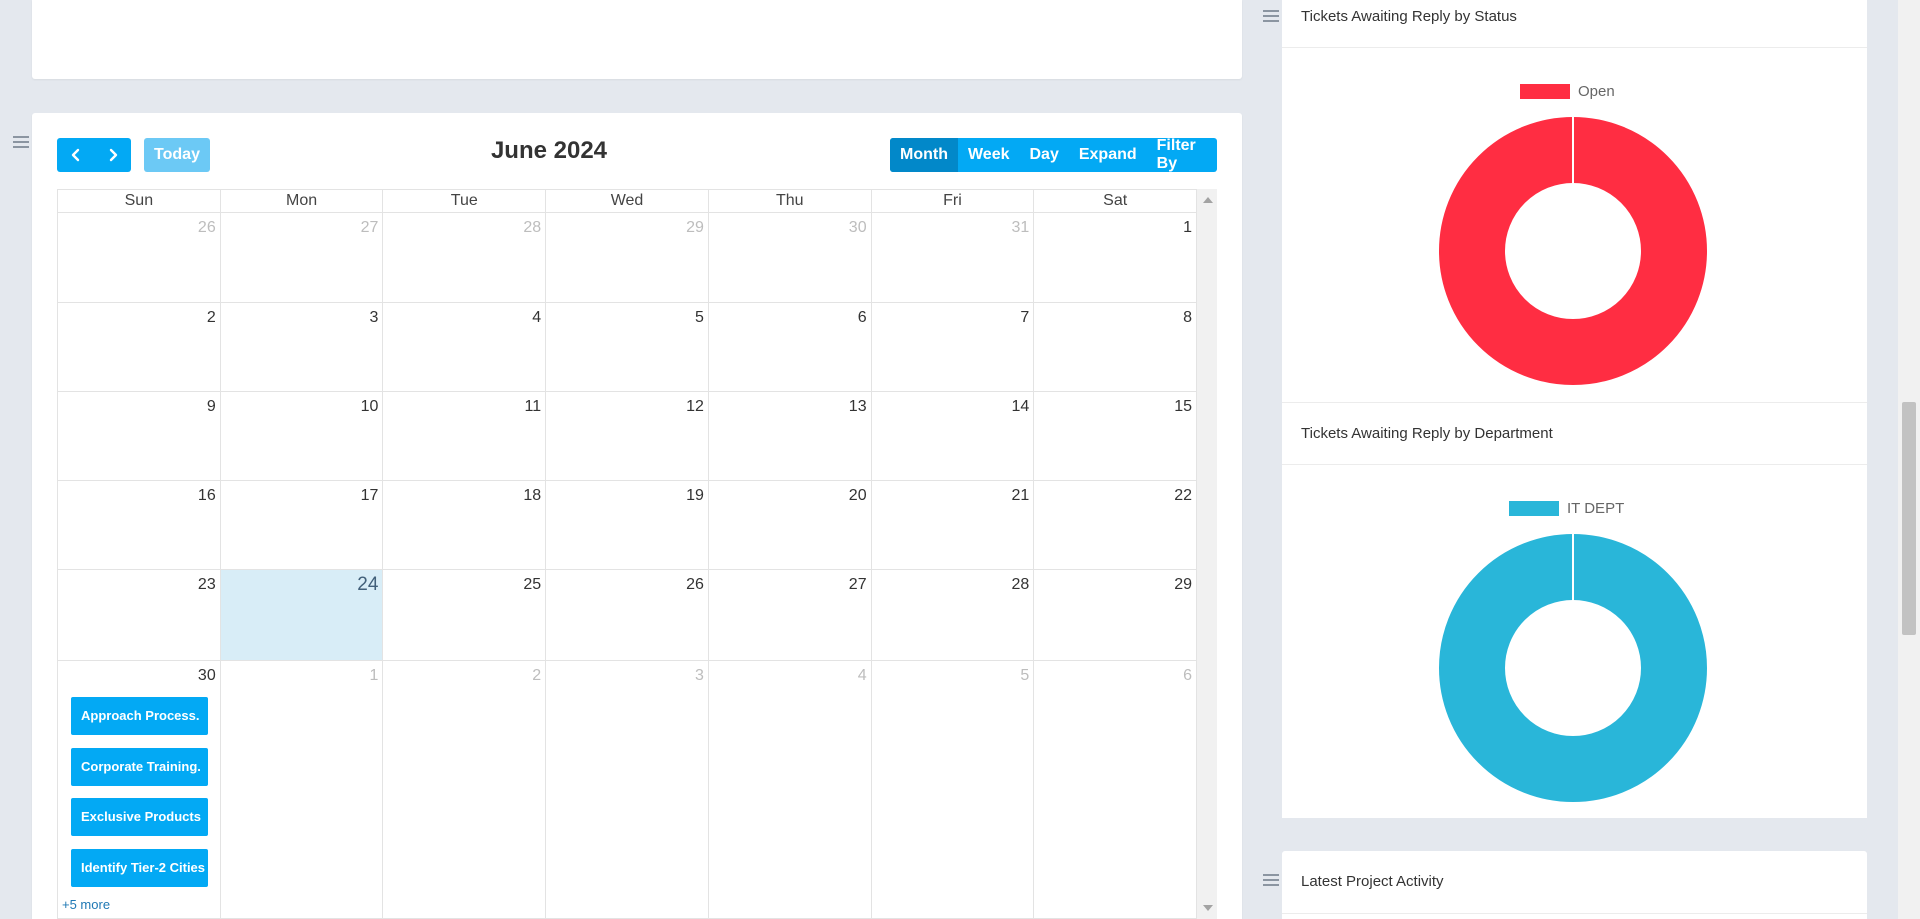 The image size is (1920, 919). I want to click on day-number: 31, so click(1021, 228).